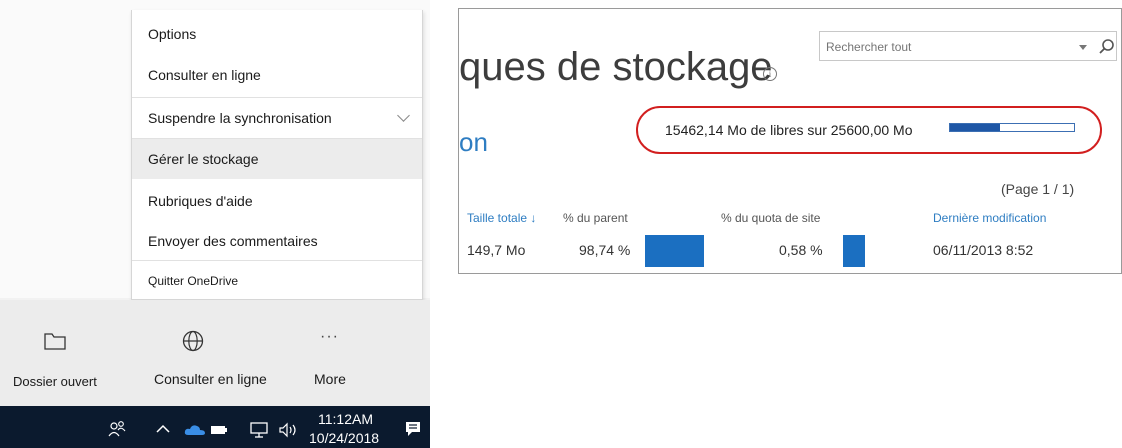 Image resolution: width=1122 pixels, height=448 pixels. I want to click on globe-icon, so click(193, 341).